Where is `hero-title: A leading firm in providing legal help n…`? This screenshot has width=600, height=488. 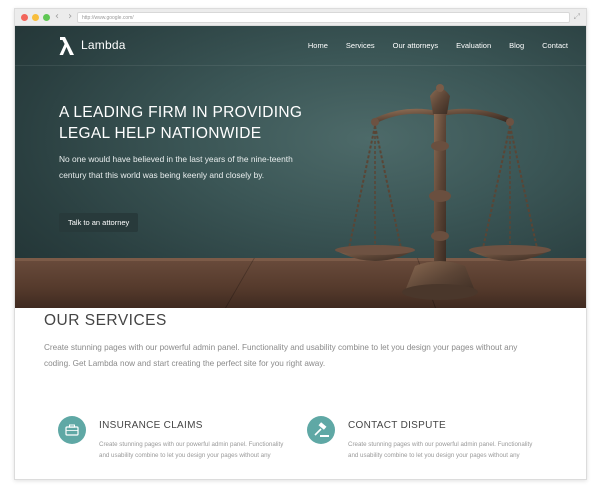 hero-title: A leading firm in providing legal help n… is located at coordinates (181, 123).